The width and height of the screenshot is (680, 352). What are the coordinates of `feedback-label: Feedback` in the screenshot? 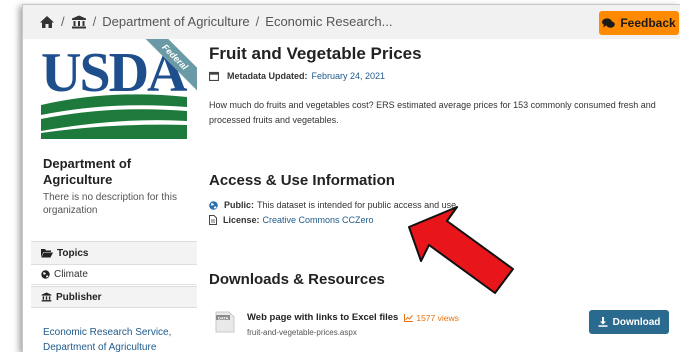 It's located at (648, 23).